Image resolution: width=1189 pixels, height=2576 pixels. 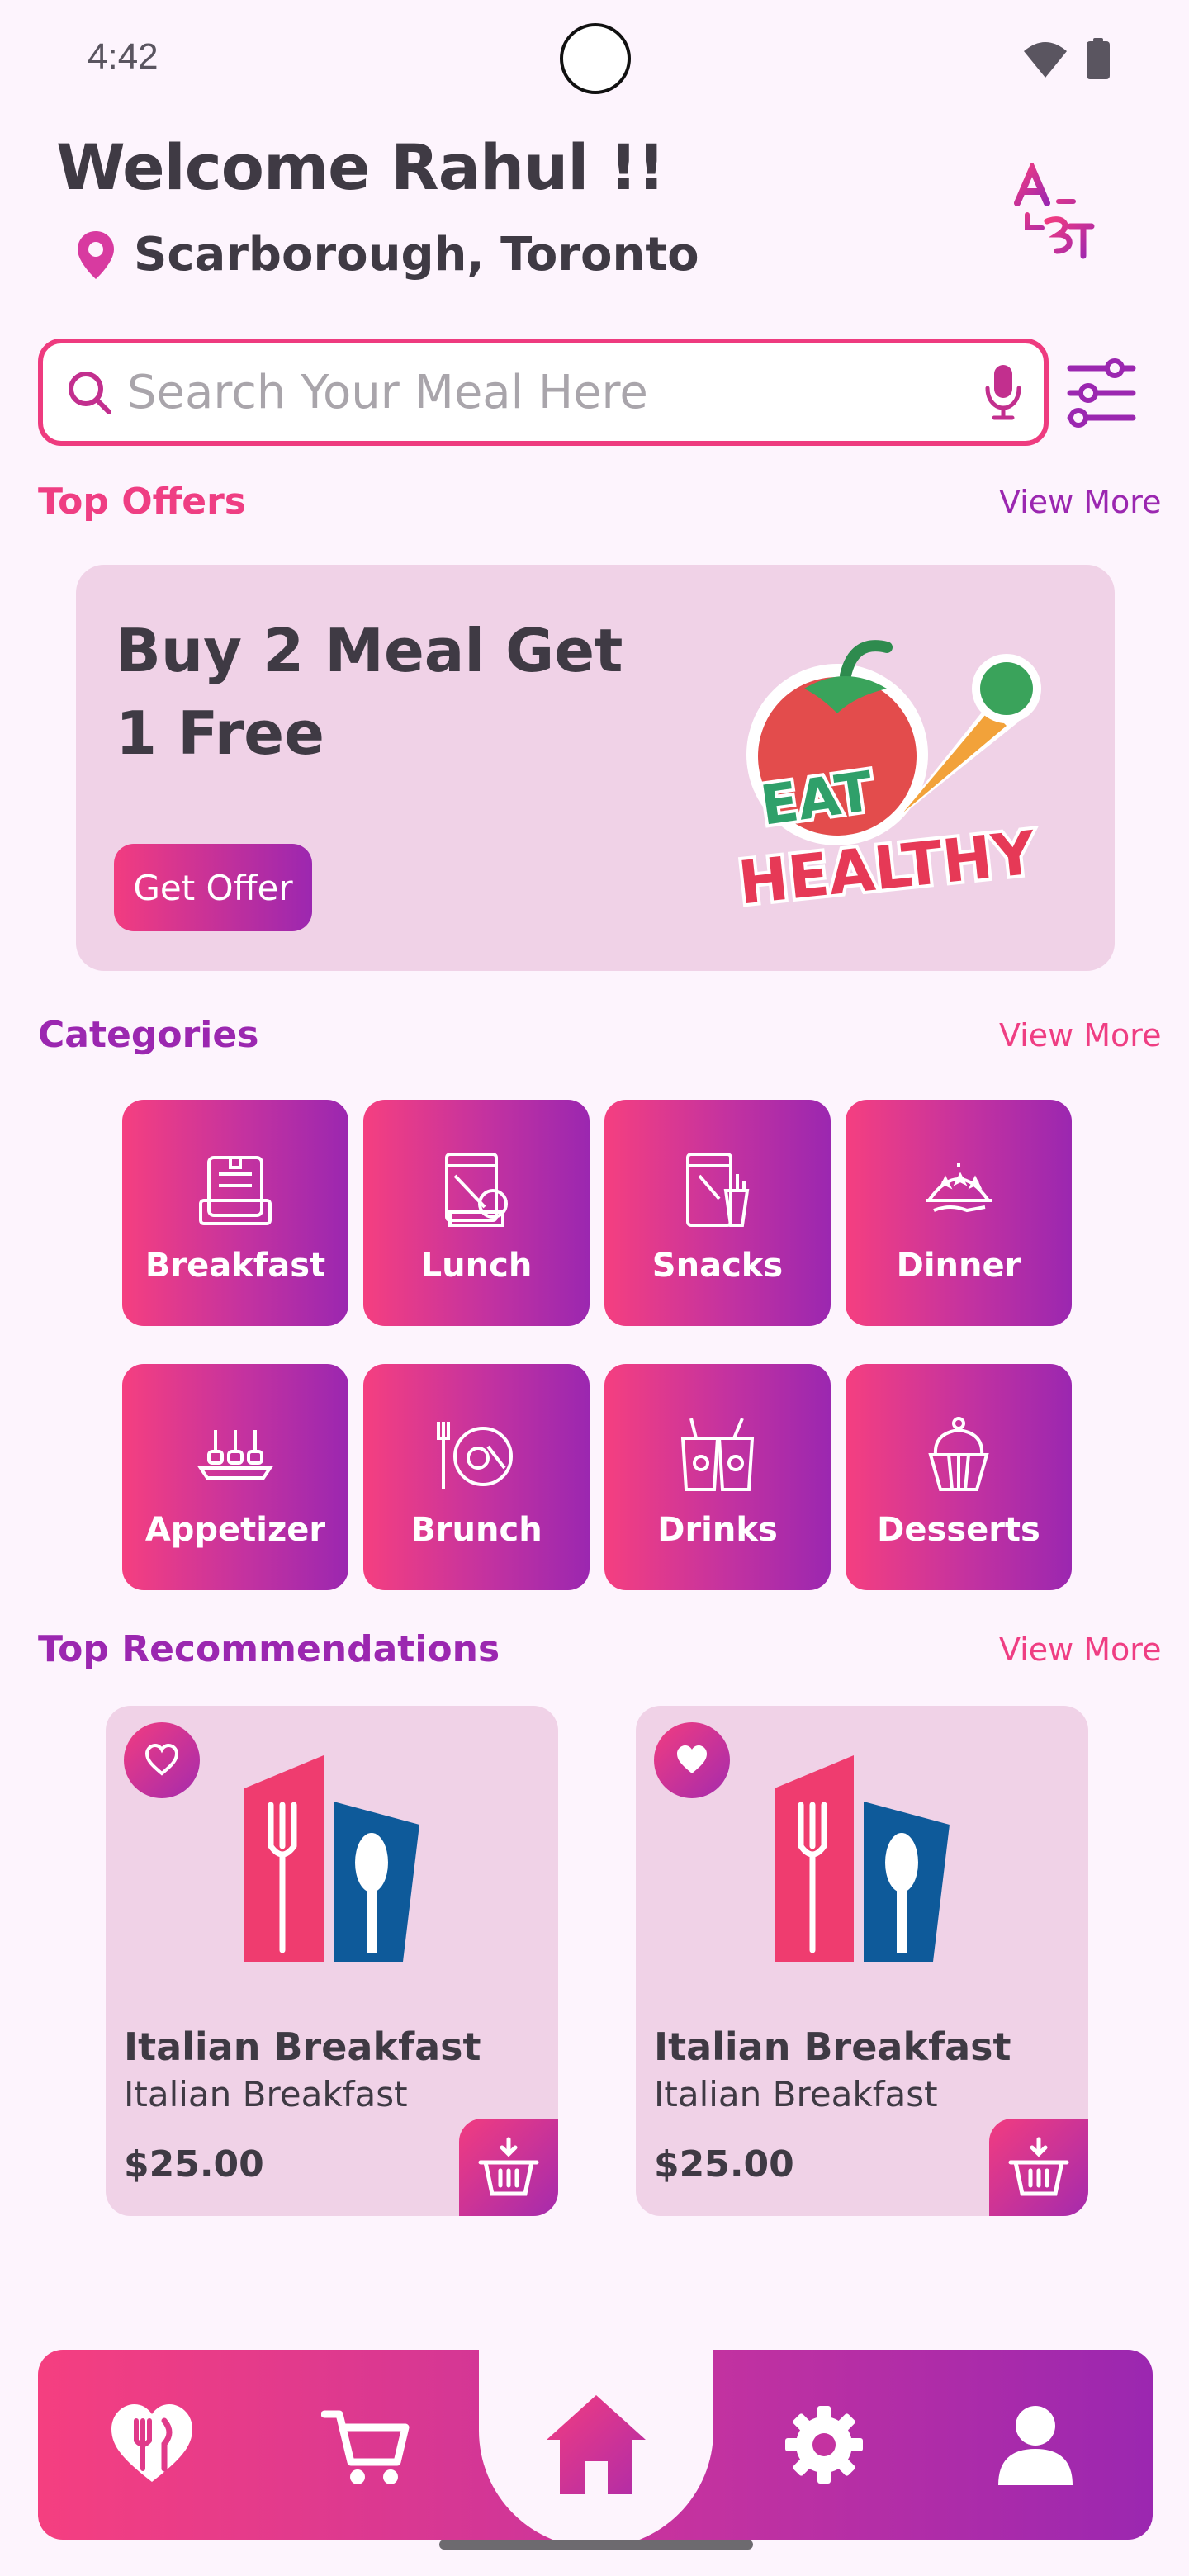 What do you see at coordinates (958, 1454) in the screenshot?
I see `desserts-icon` at bounding box center [958, 1454].